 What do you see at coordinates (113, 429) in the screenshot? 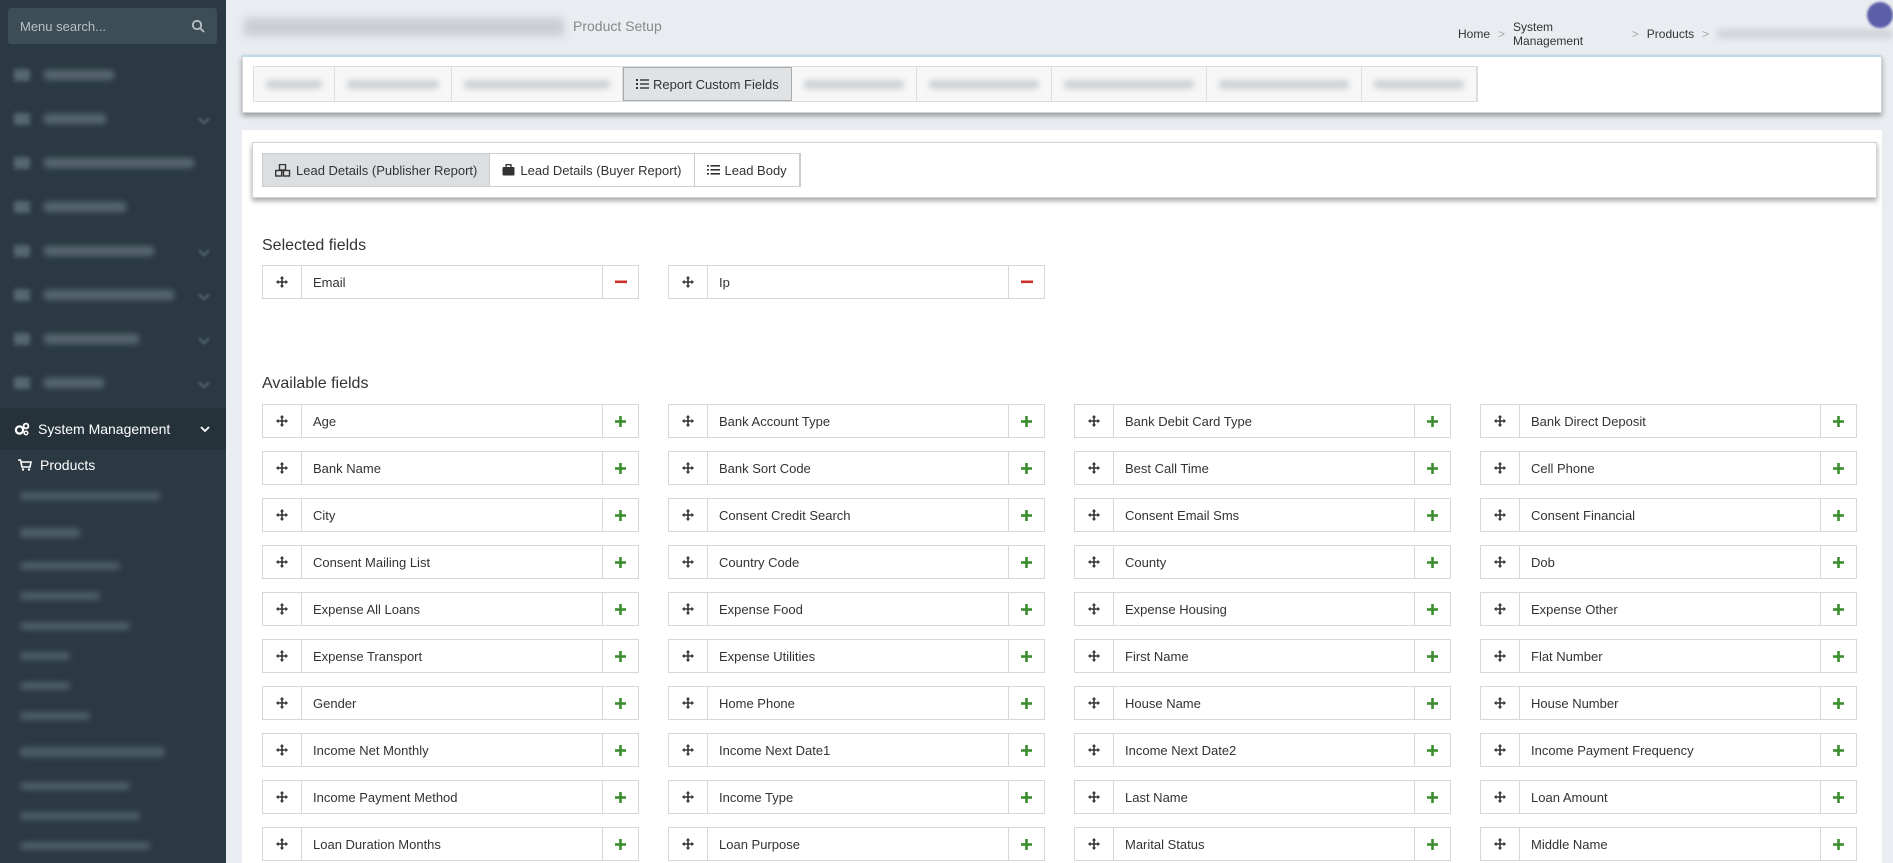
I see `sidebar-item-system-management: System Management` at bounding box center [113, 429].